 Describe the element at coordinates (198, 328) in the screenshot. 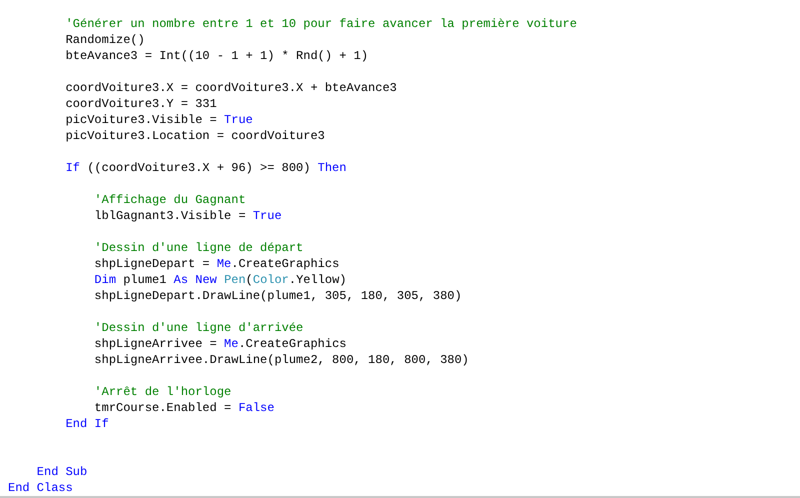

I see `code-line: 'Dessin d'une ligne d'arrivée` at that location.